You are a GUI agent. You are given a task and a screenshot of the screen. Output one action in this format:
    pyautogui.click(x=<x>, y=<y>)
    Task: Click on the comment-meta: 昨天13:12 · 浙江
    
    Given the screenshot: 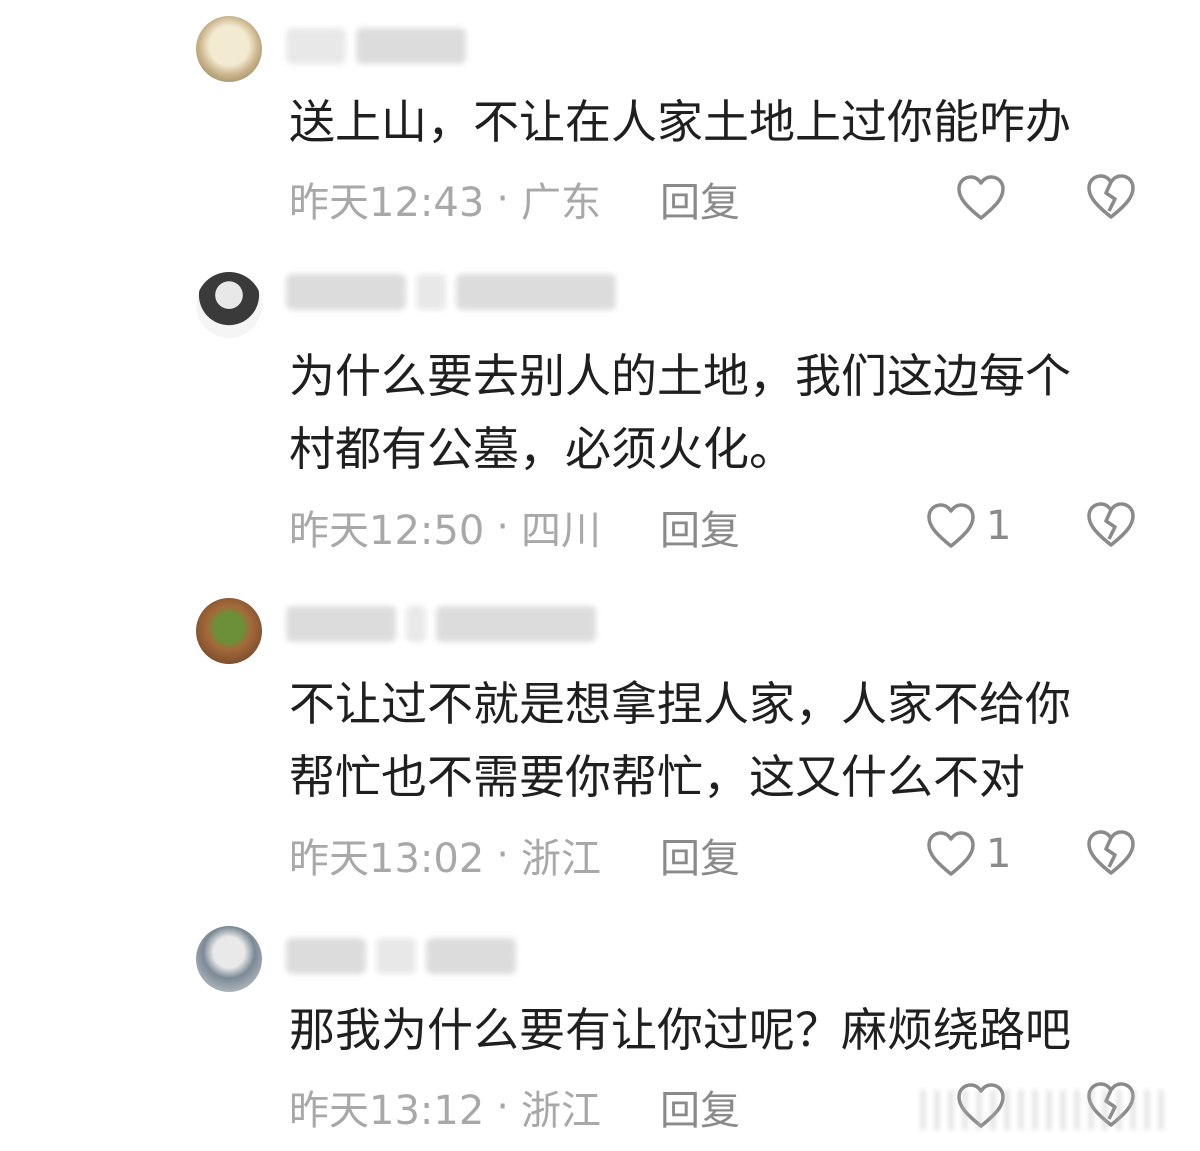 What is the action you would take?
    pyautogui.click(x=445, y=1108)
    